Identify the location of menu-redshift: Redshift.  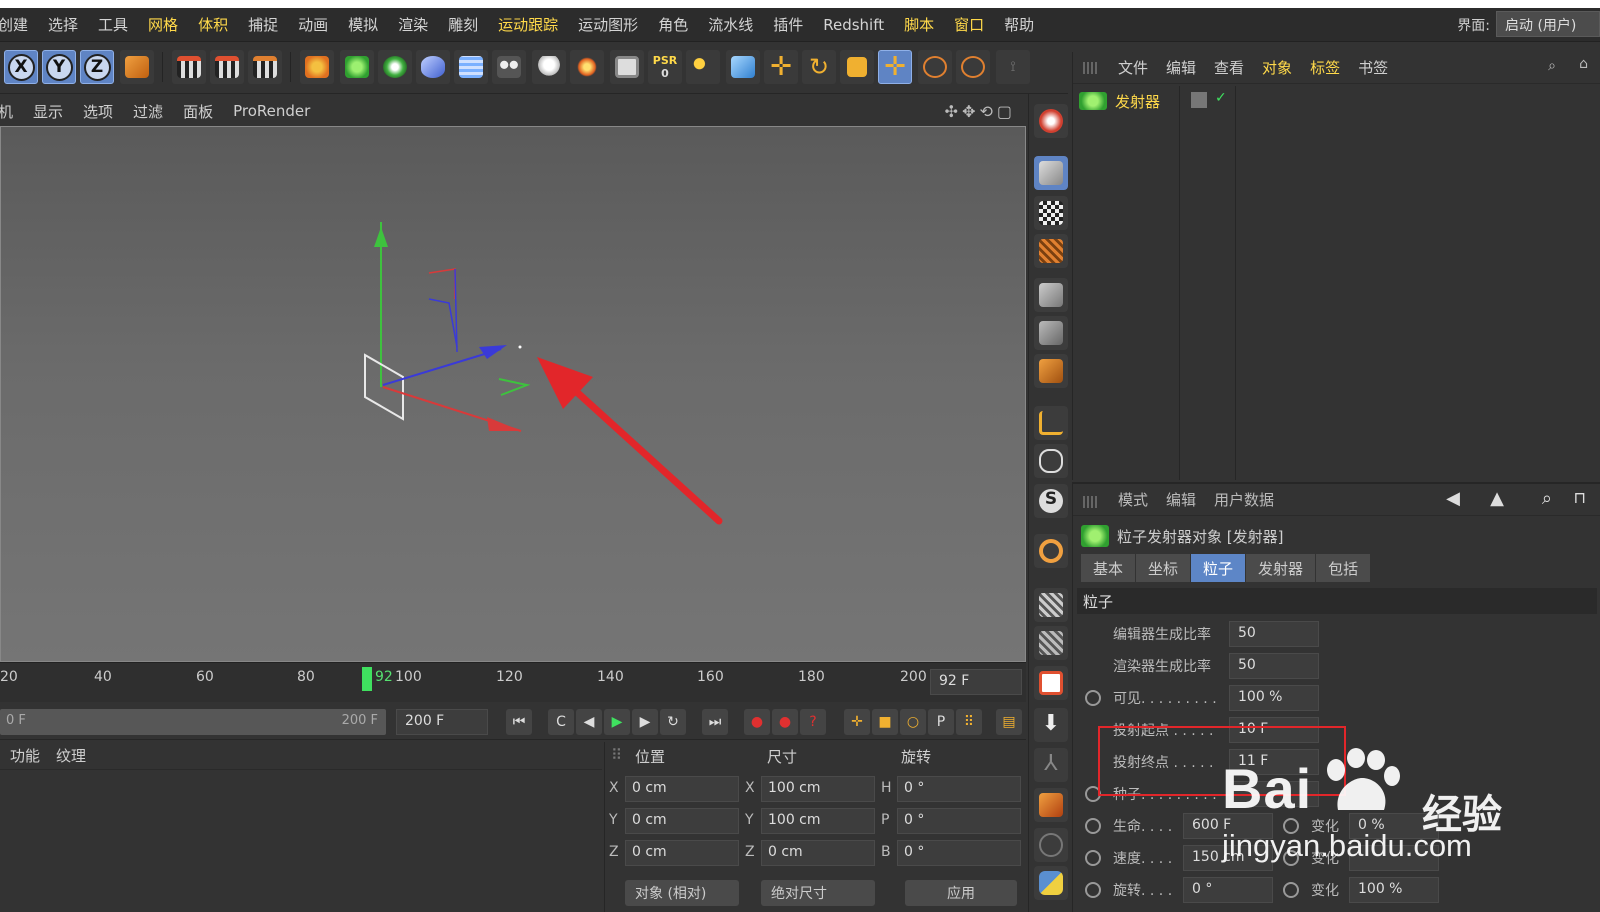
(853, 25).